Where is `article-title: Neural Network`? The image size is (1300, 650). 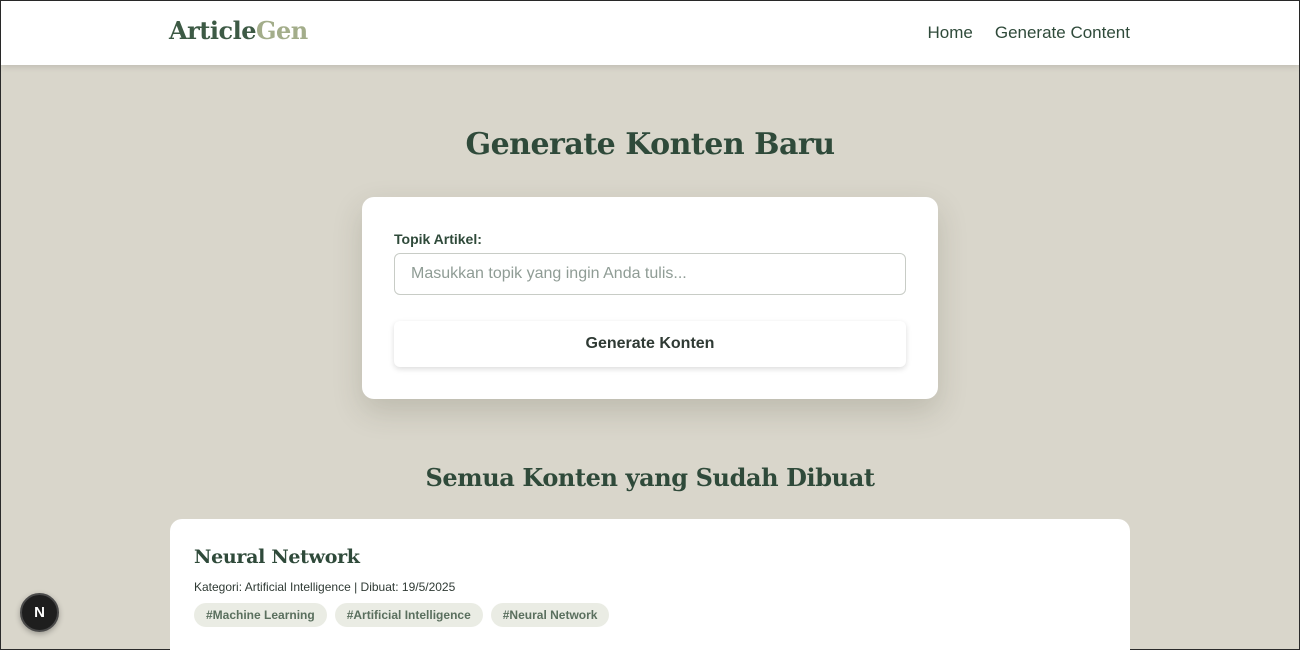
article-title: Neural Network is located at coordinates (277, 557).